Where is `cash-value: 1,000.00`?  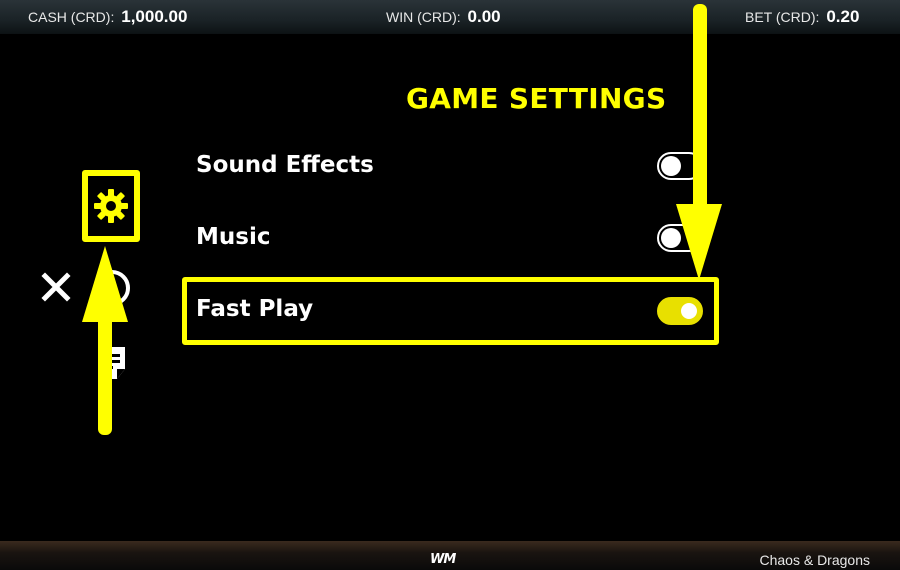
cash-value: 1,000.00 is located at coordinates (154, 16).